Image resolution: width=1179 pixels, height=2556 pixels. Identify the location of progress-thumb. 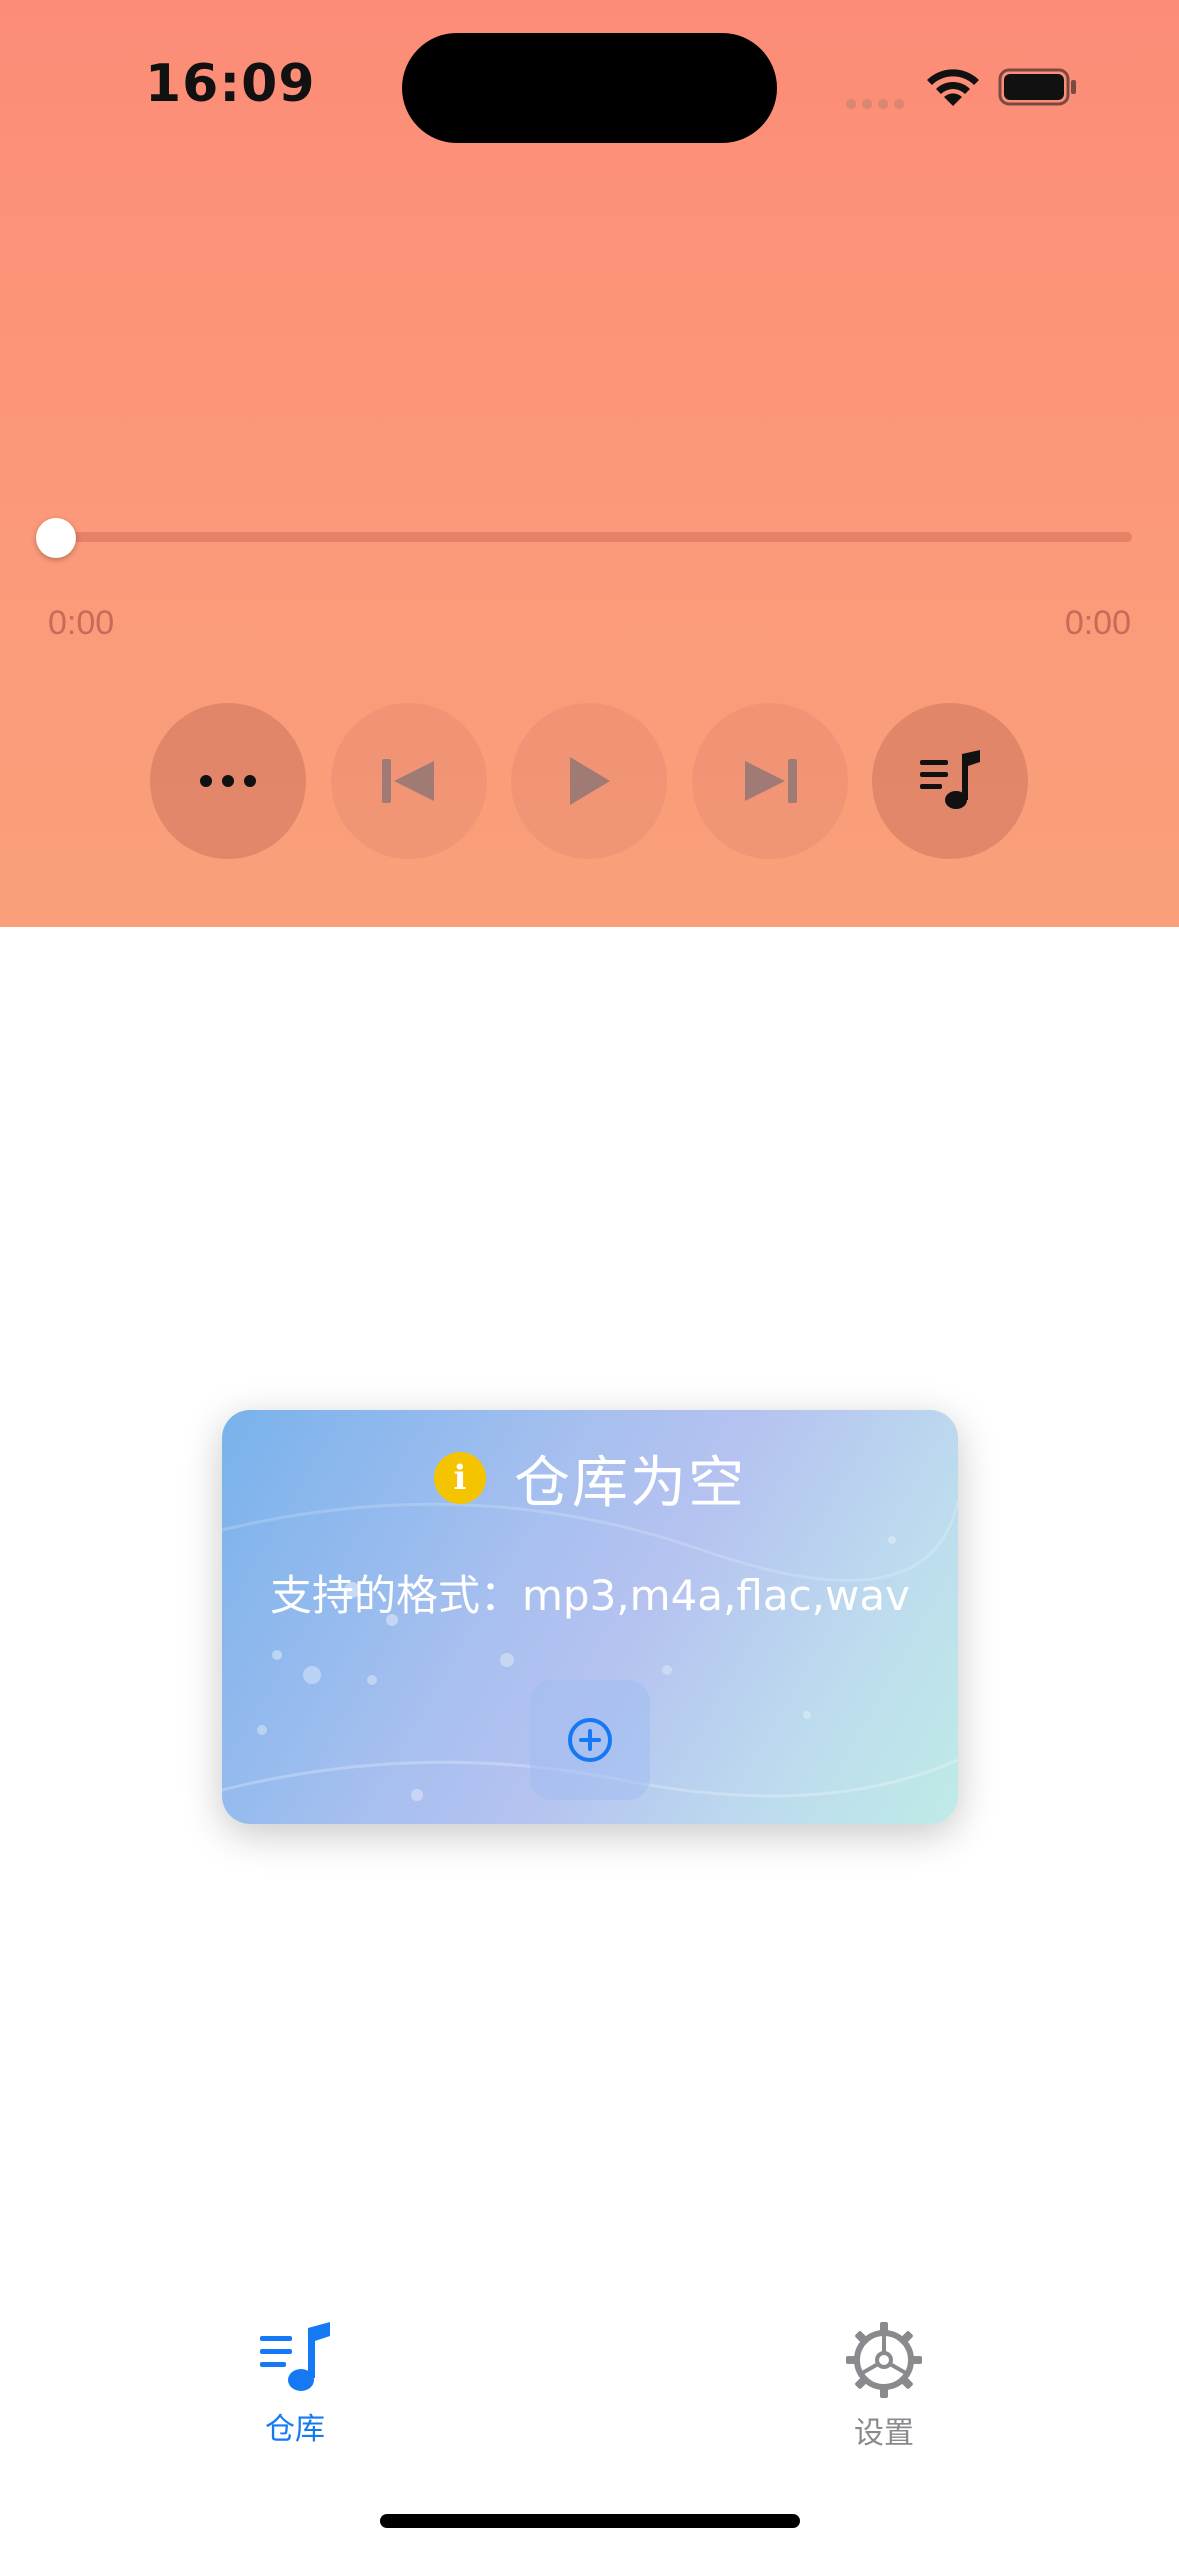
(56, 538).